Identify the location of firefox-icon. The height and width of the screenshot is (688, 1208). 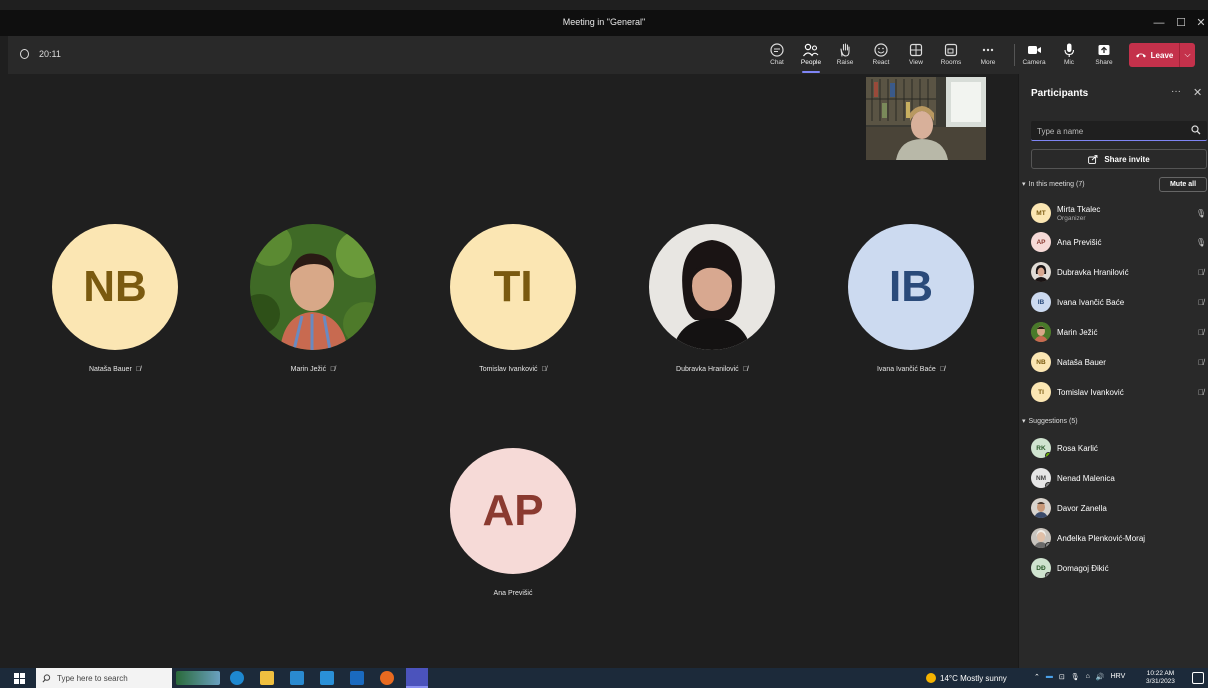
(387, 678).